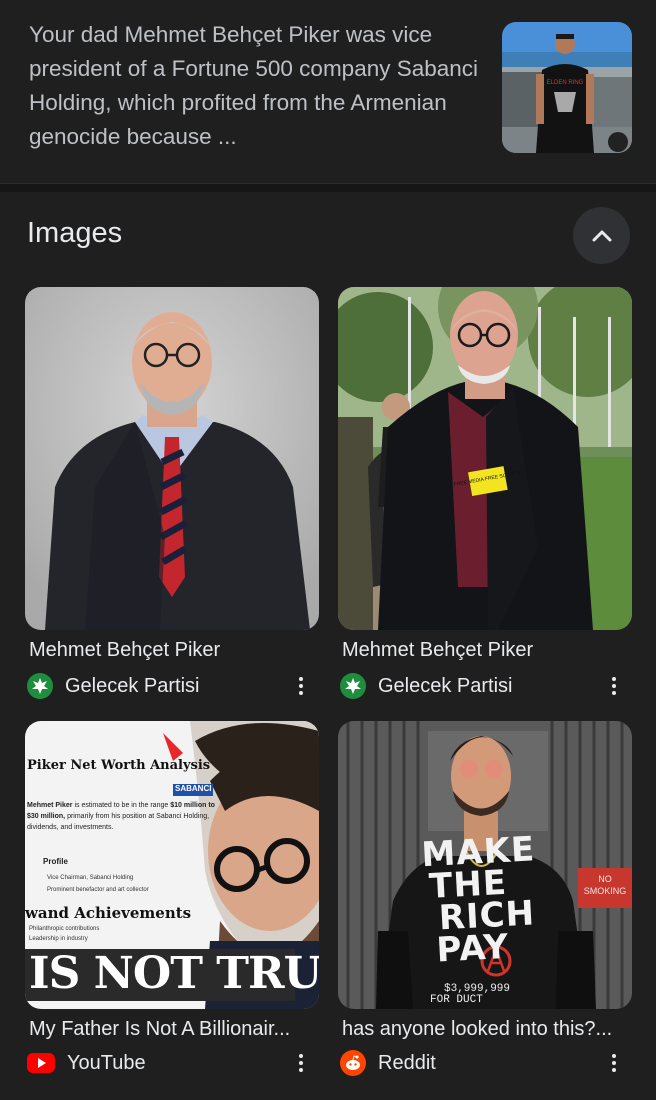 The image size is (656, 1100). I want to click on thumb-estimate-name: Mehmet Piker, so click(50, 805).